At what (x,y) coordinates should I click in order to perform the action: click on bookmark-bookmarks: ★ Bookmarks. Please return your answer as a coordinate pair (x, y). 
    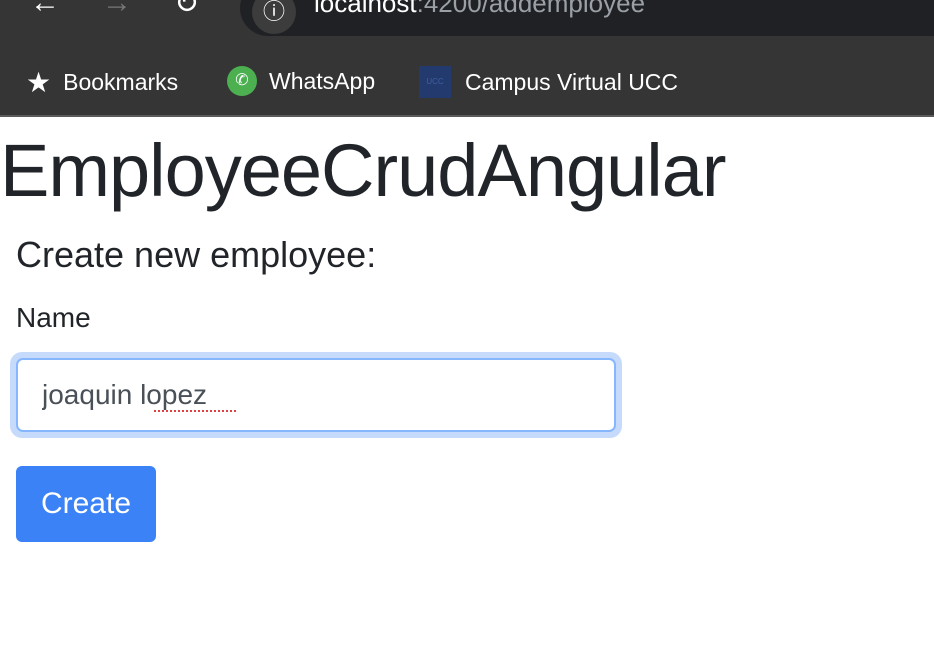
    Looking at the image, I should click on (102, 82).